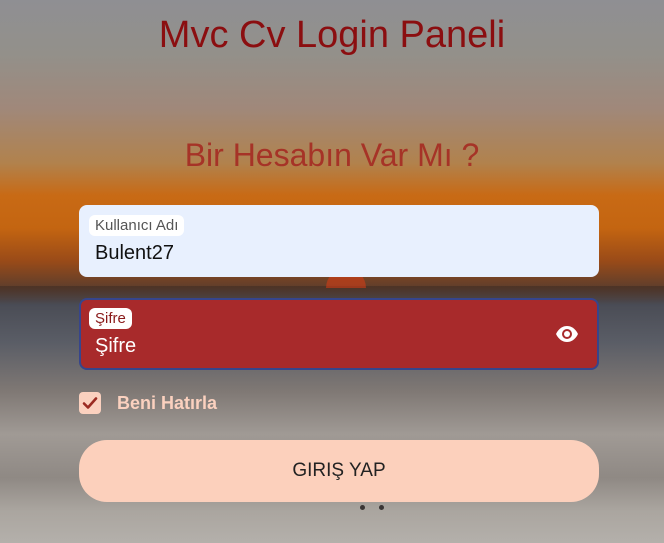 This screenshot has width=664, height=543. What do you see at coordinates (305, 253) in the screenshot?
I see `username-input` at bounding box center [305, 253].